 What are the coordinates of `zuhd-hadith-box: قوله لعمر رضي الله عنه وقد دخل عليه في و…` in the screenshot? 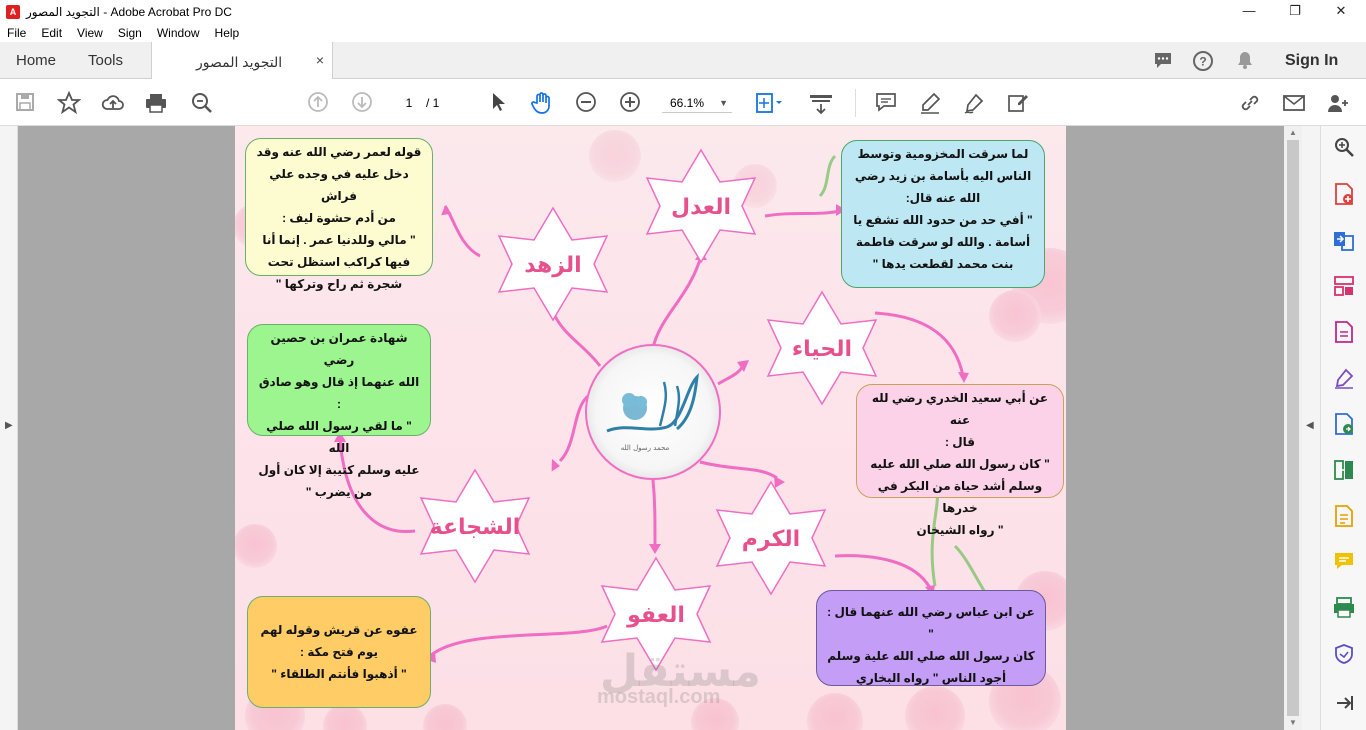 It's located at (339, 214).